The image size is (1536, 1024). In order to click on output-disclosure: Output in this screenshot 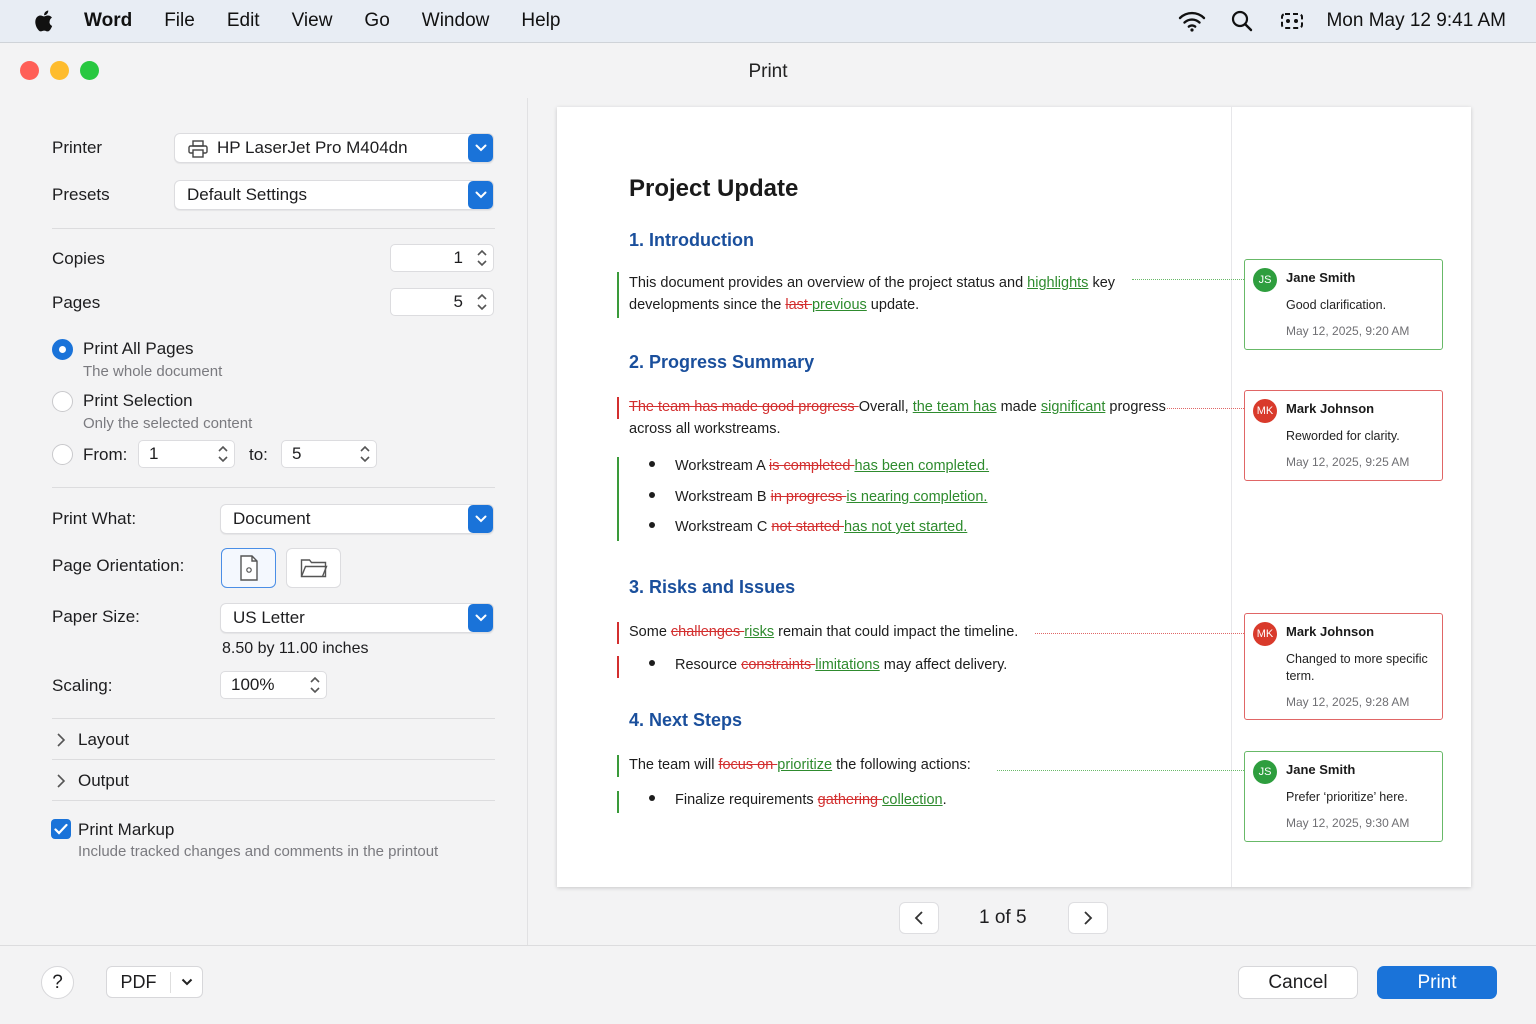, I will do `click(273, 784)`.